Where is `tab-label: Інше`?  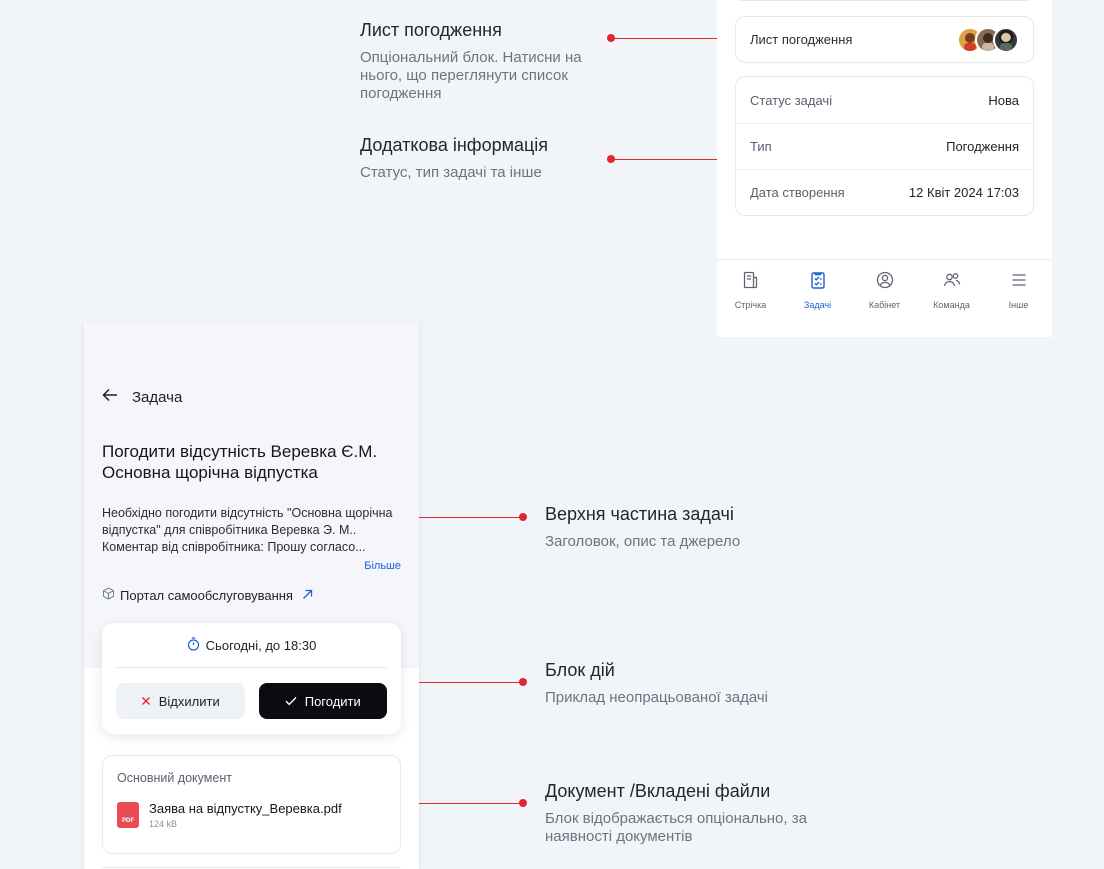
tab-label: Інше is located at coordinates (1018, 305).